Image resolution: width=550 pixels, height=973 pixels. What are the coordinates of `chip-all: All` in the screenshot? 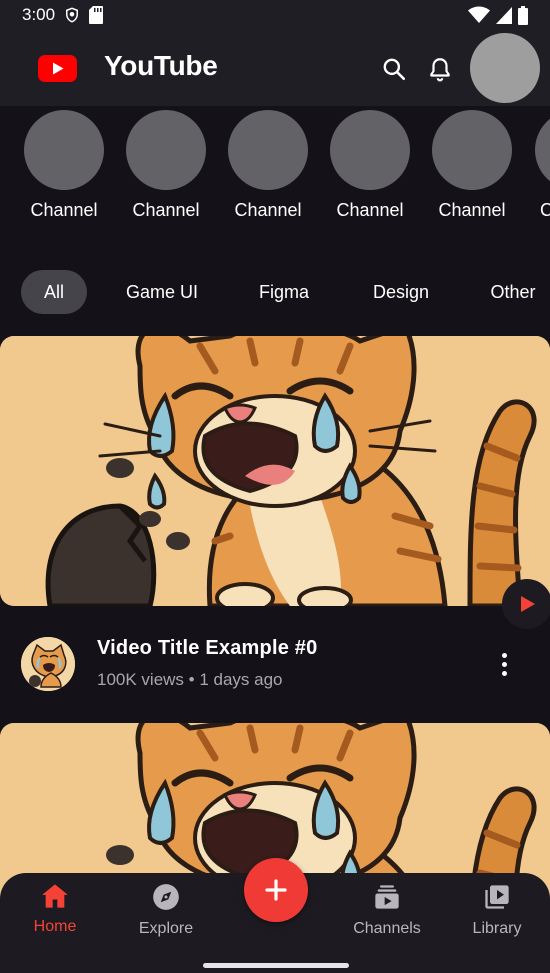 It's located at (54, 292).